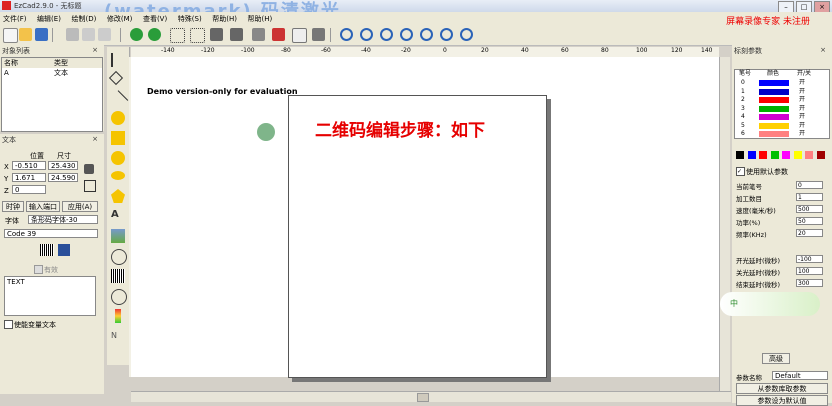 The image size is (832, 406). Describe the element at coordinates (431, 396) in the screenshot. I see `horizontal-scrollbar` at that location.